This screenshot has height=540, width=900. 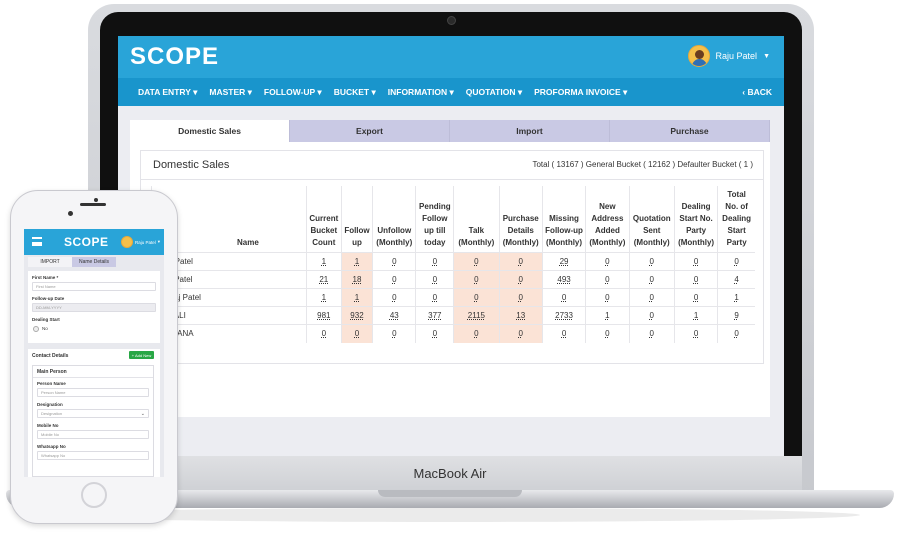 I want to click on column-header: Dealing Start No. Party (Monthly), so click(x=695, y=219).